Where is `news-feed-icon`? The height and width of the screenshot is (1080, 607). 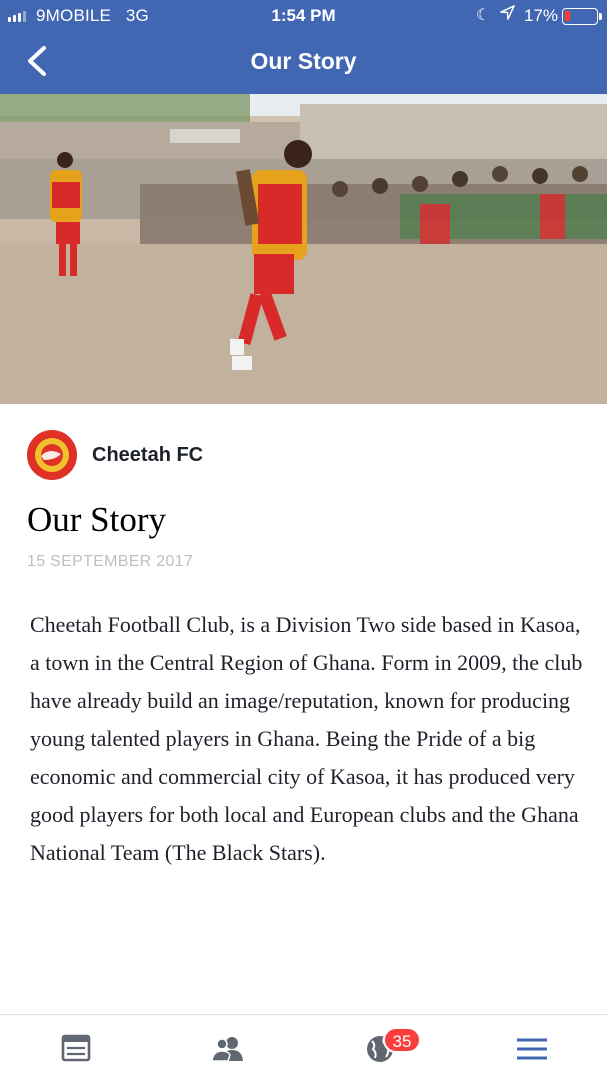
news-feed-icon is located at coordinates (76, 1048).